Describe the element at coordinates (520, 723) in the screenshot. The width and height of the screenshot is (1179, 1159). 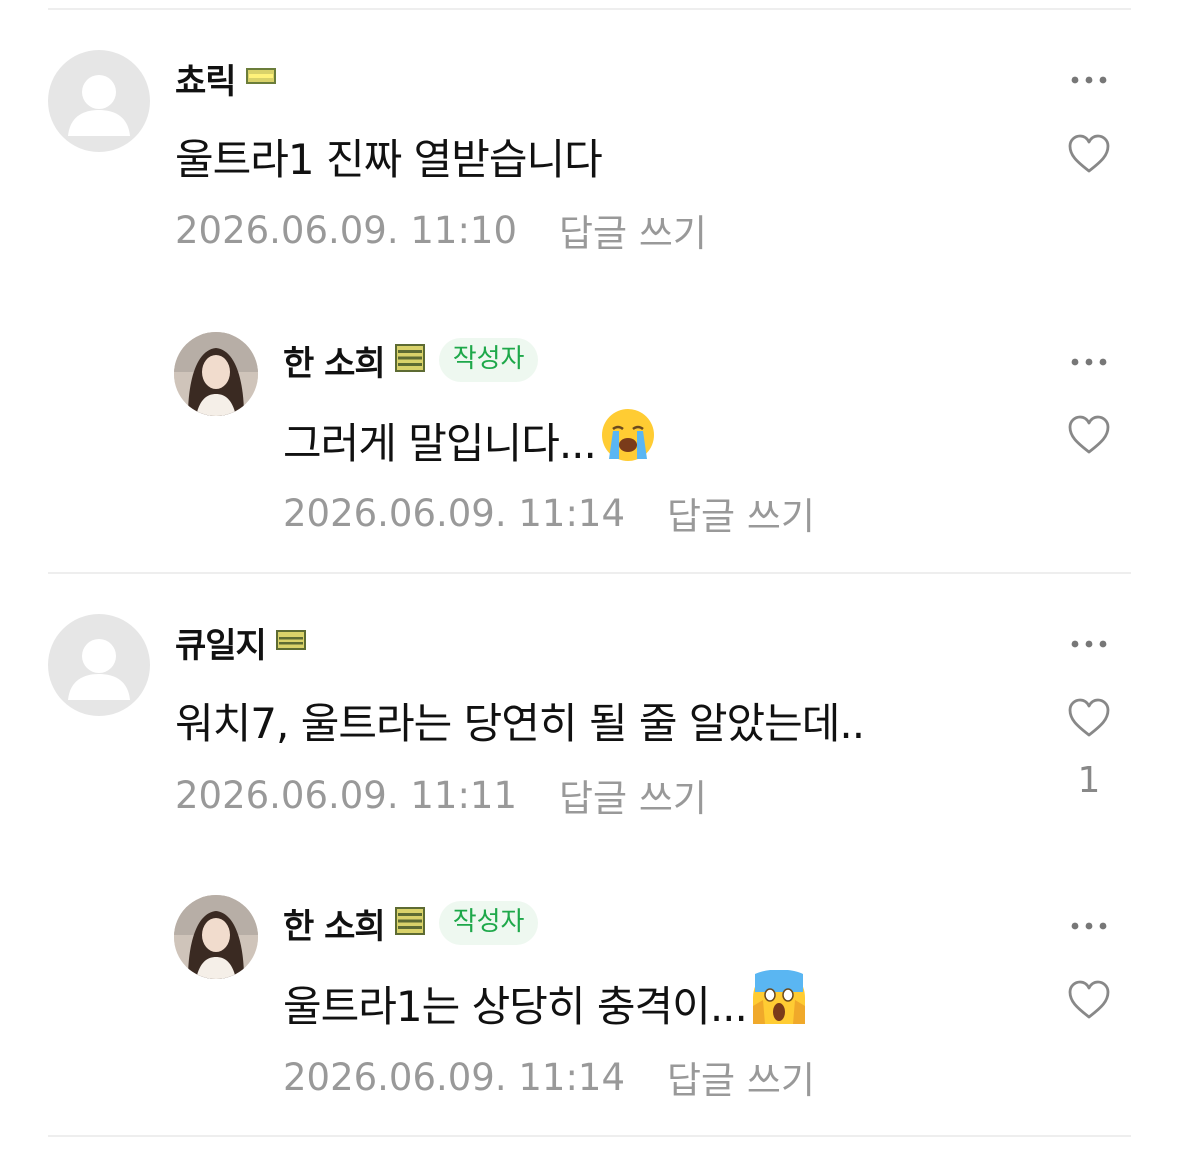
I see `comment-text-content: 워치7, 울트라는 당연히 될 줄 알았는데..` at that location.